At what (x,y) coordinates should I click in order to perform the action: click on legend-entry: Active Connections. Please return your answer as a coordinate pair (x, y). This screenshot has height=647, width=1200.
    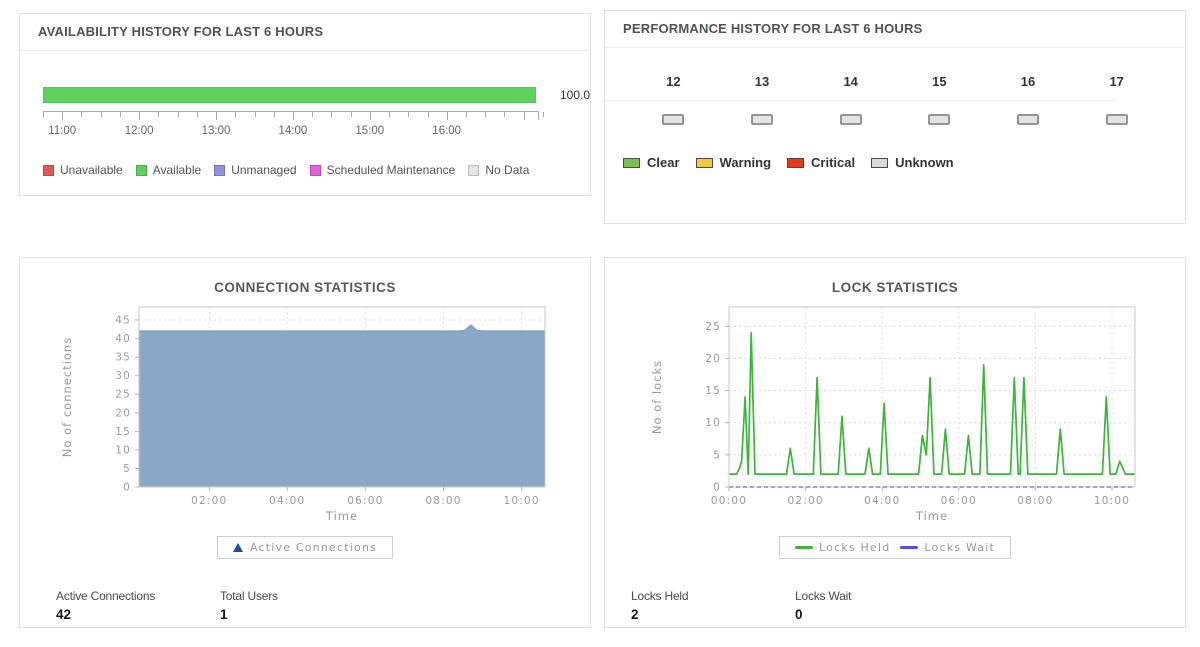
    Looking at the image, I should click on (305, 547).